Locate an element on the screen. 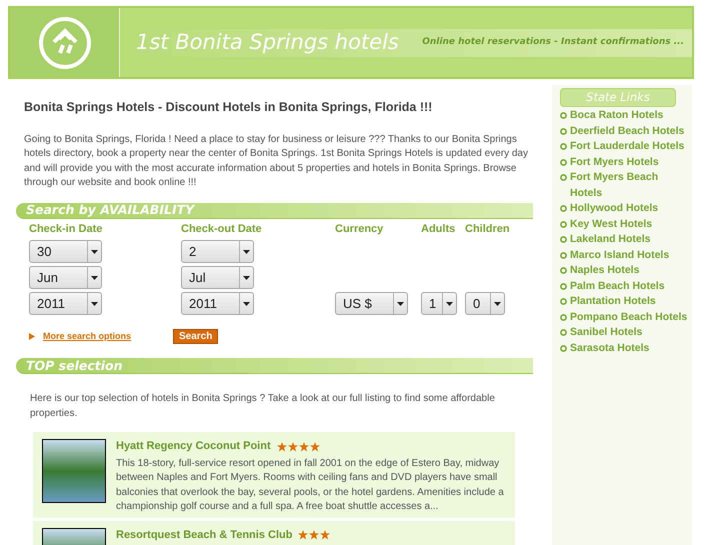 The width and height of the screenshot is (727, 545). field-label: Children is located at coordinates (488, 229).